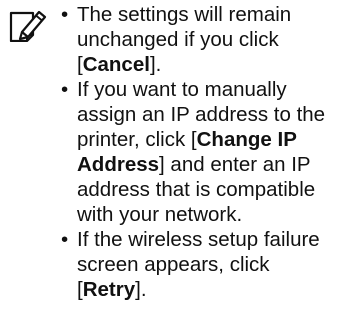  What do you see at coordinates (118, 164) in the screenshot?
I see `ui-term: Address` at bounding box center [118, 164].